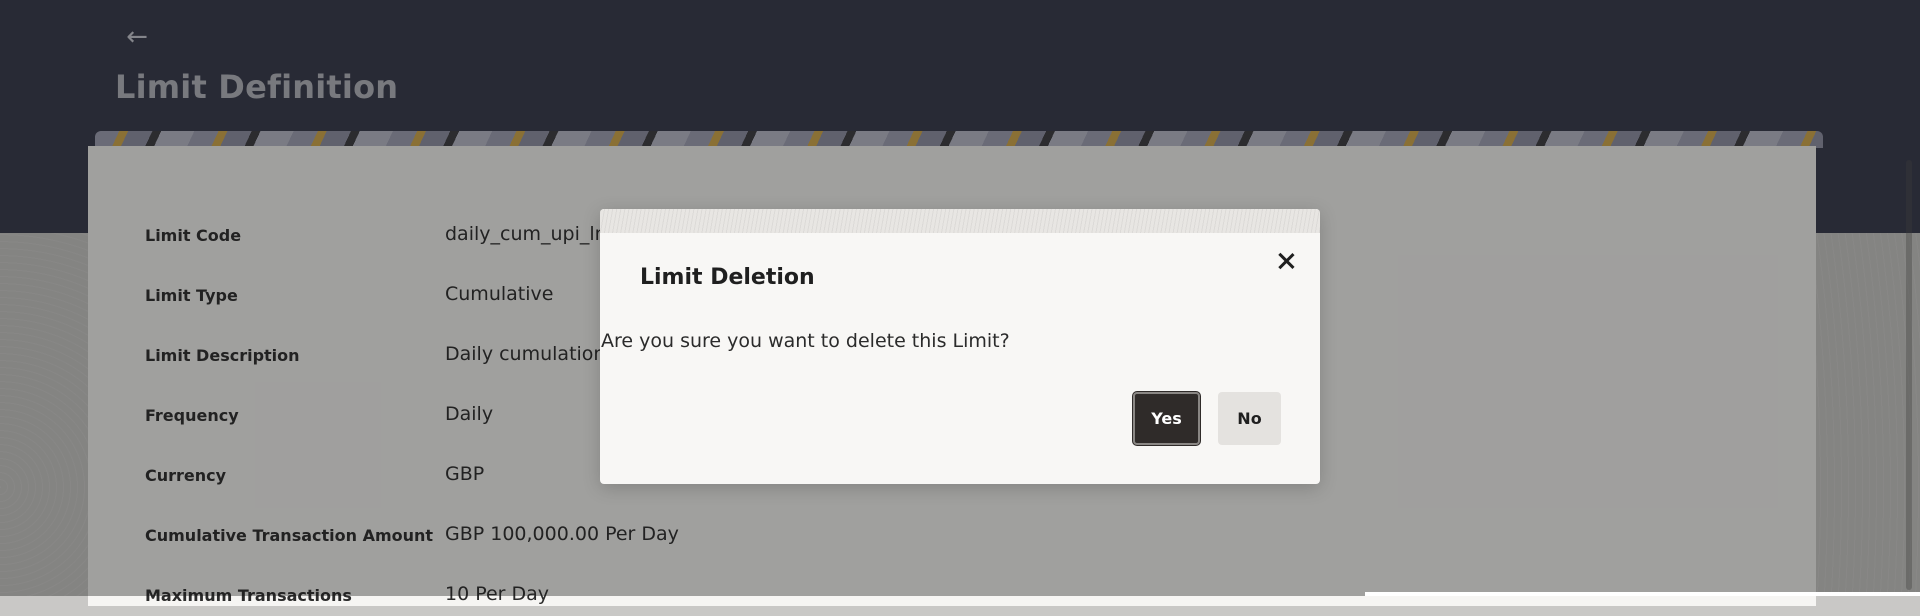 Image resolution: width=1920 pixels, height=616 pixels. I want to click on no-button: No, so click(1249, 418).